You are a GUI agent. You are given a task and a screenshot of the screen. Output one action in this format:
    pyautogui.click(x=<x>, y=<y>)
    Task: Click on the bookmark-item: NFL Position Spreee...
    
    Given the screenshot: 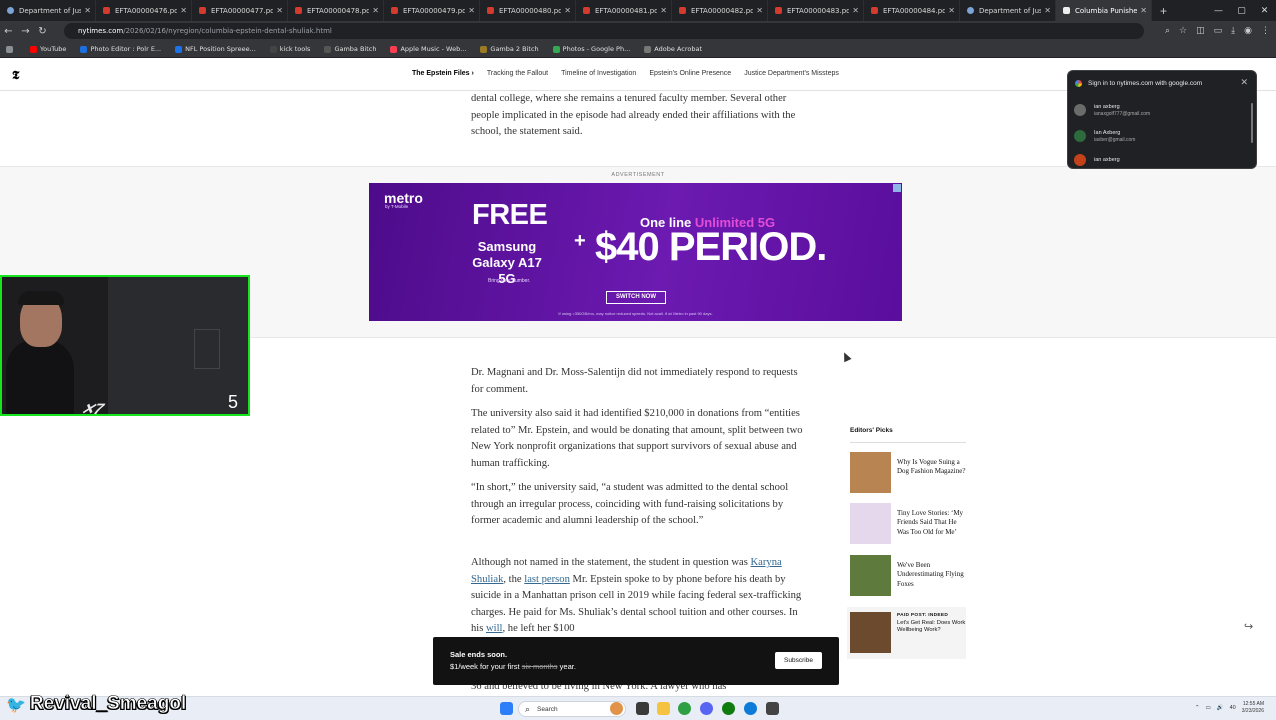 What is the action you would take?
    pyautogui.click(x=215, y=49)
    